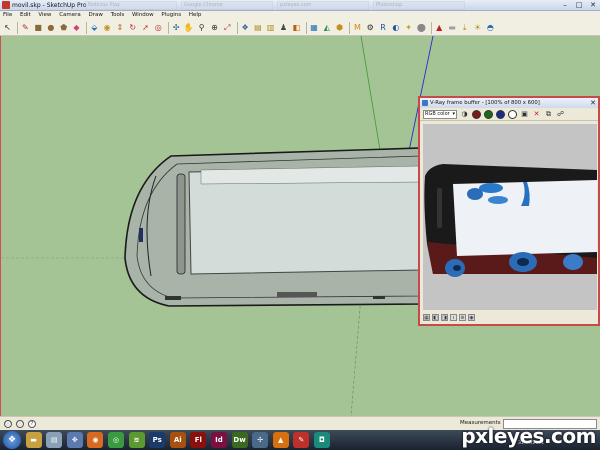 This screenshot has height=450, width=600. I want to click on indesign-icon: Id, so click(218, 440).